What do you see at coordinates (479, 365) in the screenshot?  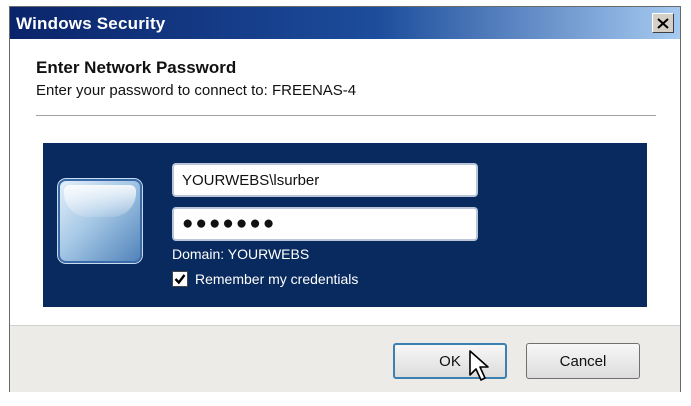 I see `mouse-pointer-icon` at bounding box center [479, 365].